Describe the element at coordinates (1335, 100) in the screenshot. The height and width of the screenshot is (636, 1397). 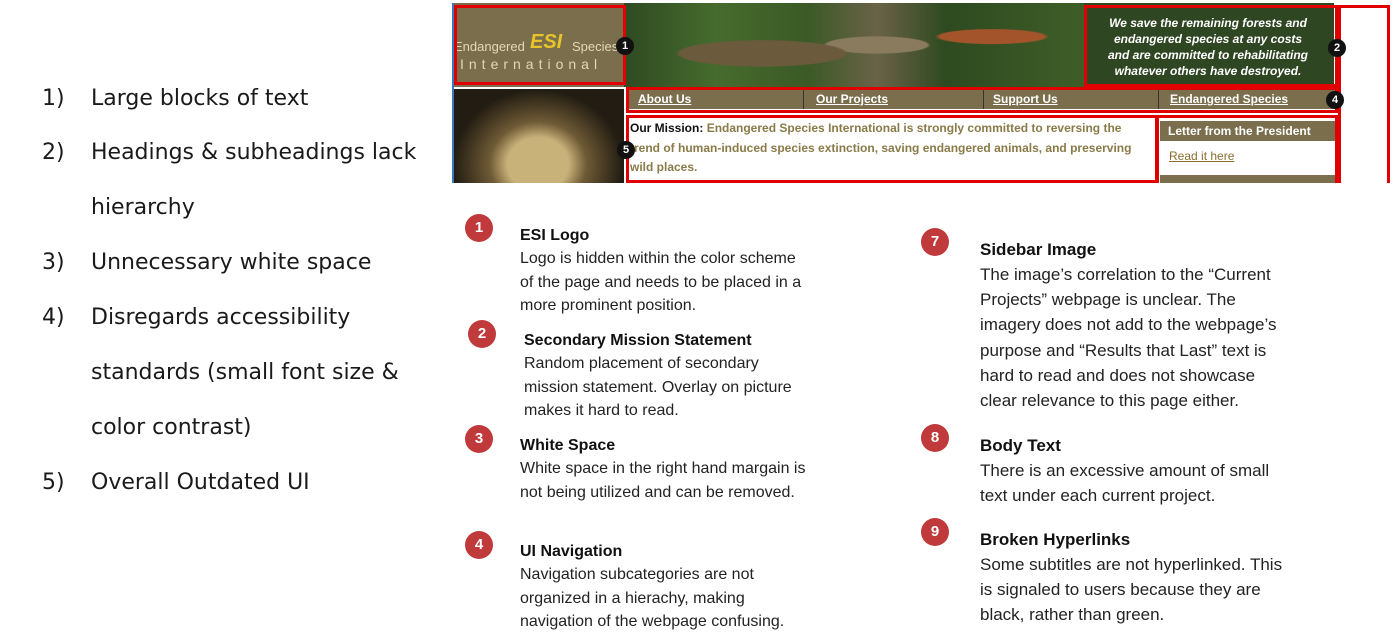
I see `badge-4: 4` at that location.